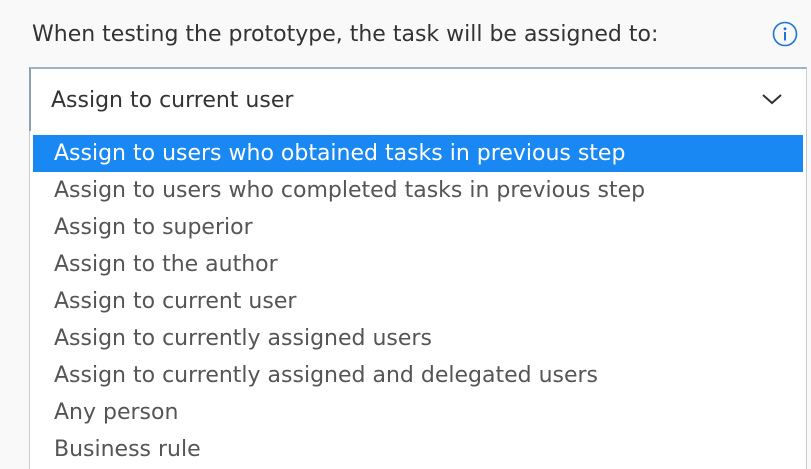 Image resolution: width=811 pixels, height=469 pixels. Describe the element at coordinates (172, 100) in the screenshot. I see `select-current-value: Assign to current user` at that location.